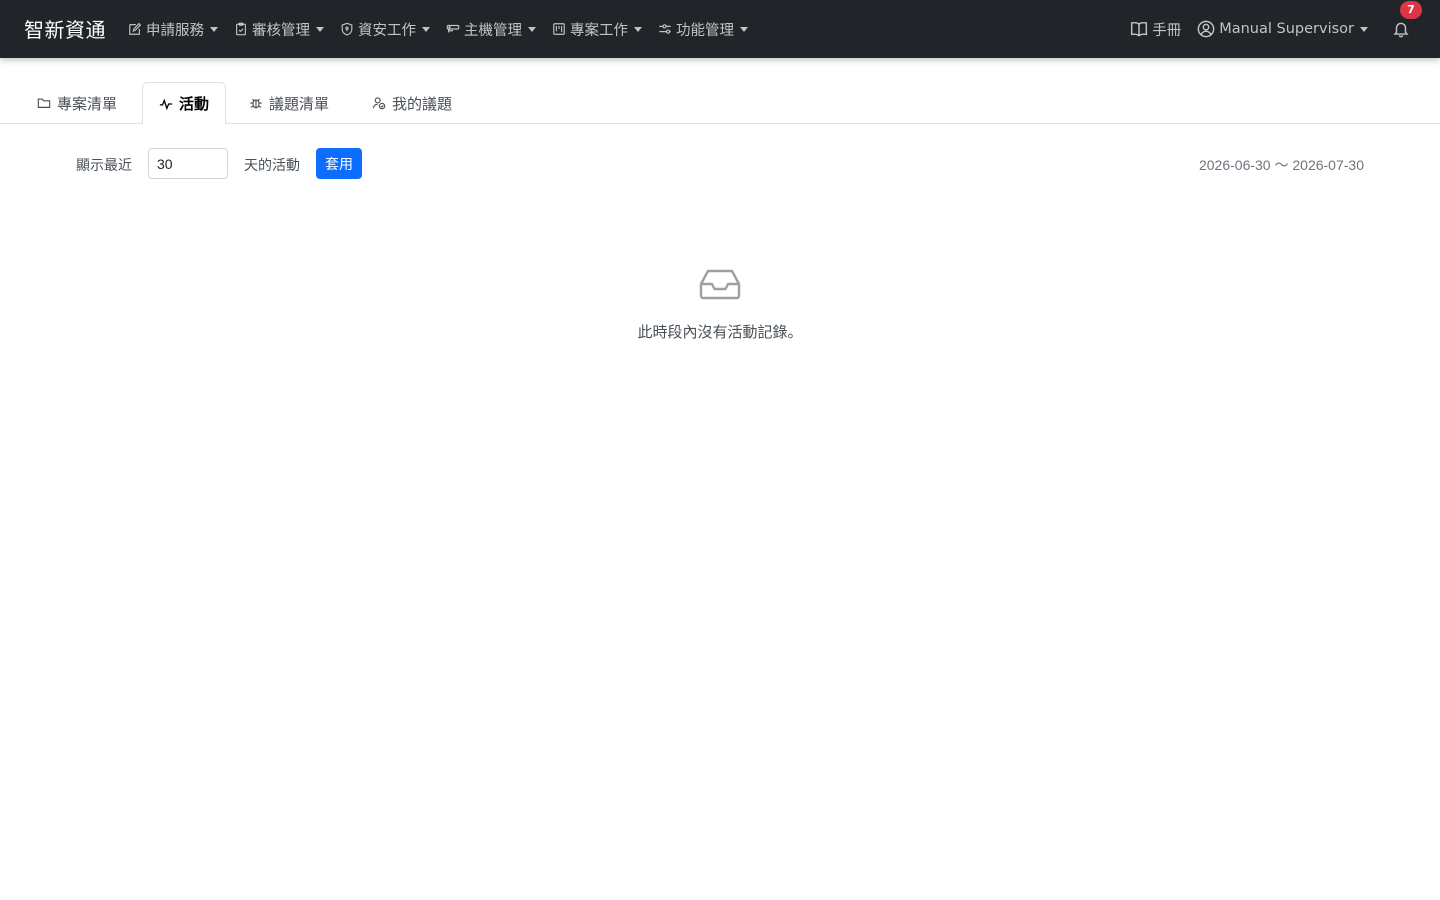  What do you see at coordinates (453, 28) in the screenshot?
I see `server-icon` at bounding box center [453, 28].